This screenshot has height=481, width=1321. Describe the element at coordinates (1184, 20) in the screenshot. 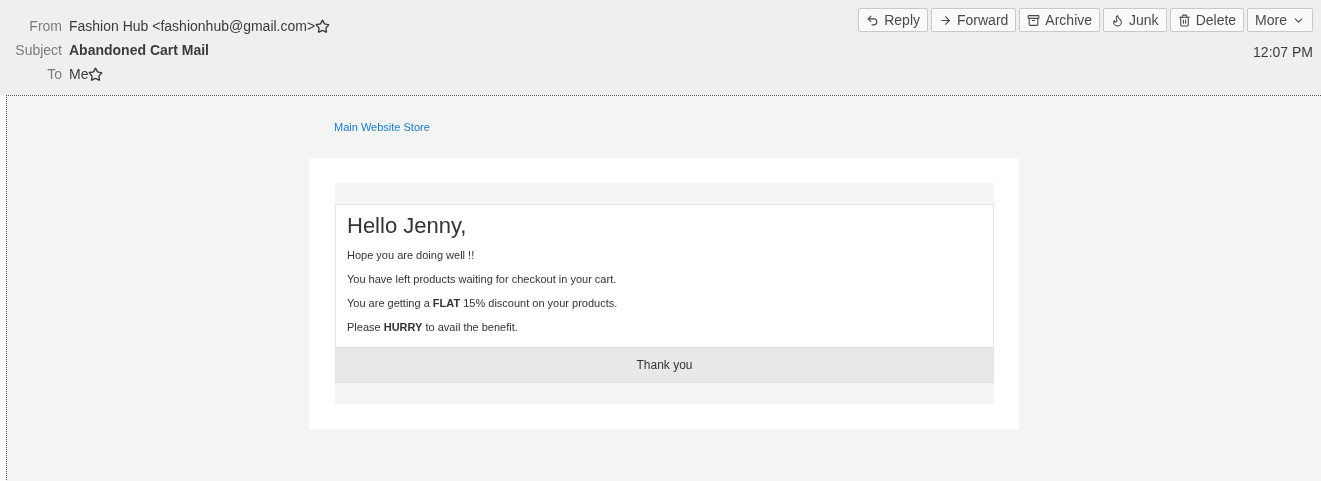

I see `trash-icon` at that location.